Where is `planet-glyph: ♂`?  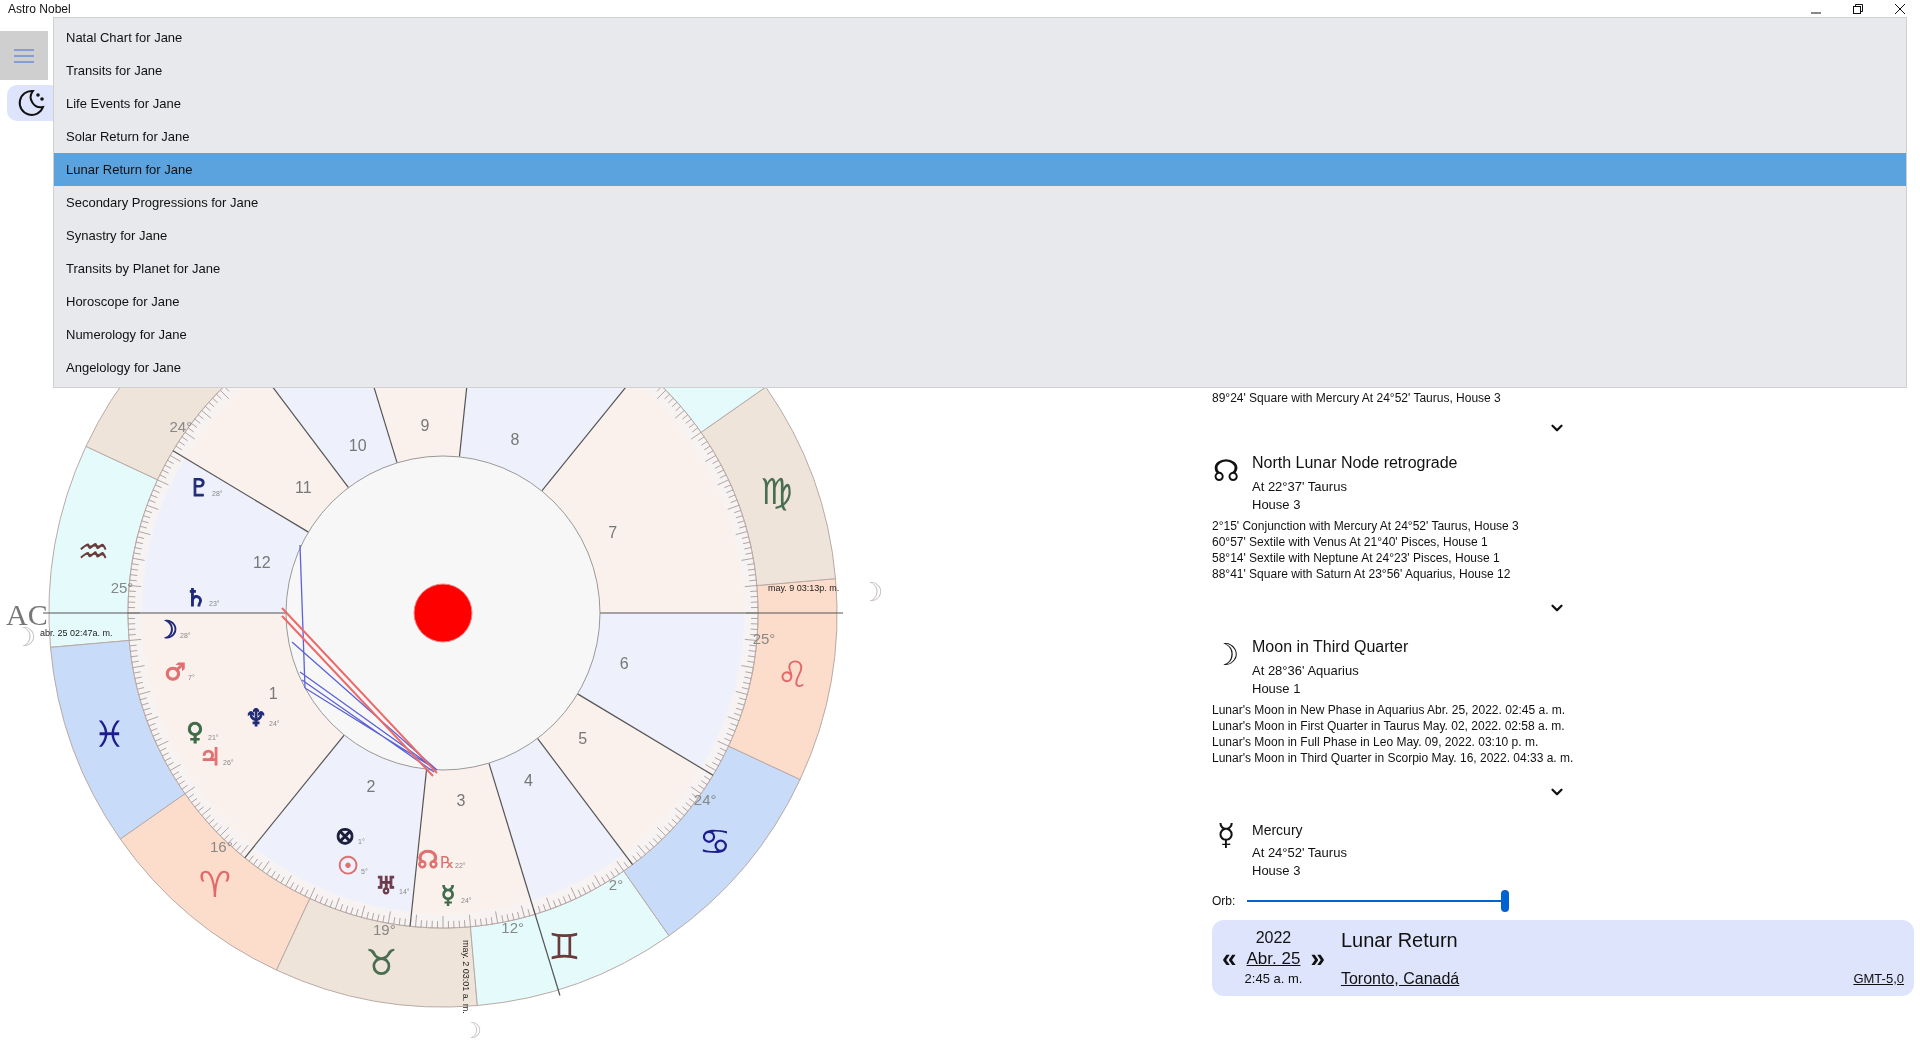 planet-glyph: ♂ is located at coordinates (175, 672).